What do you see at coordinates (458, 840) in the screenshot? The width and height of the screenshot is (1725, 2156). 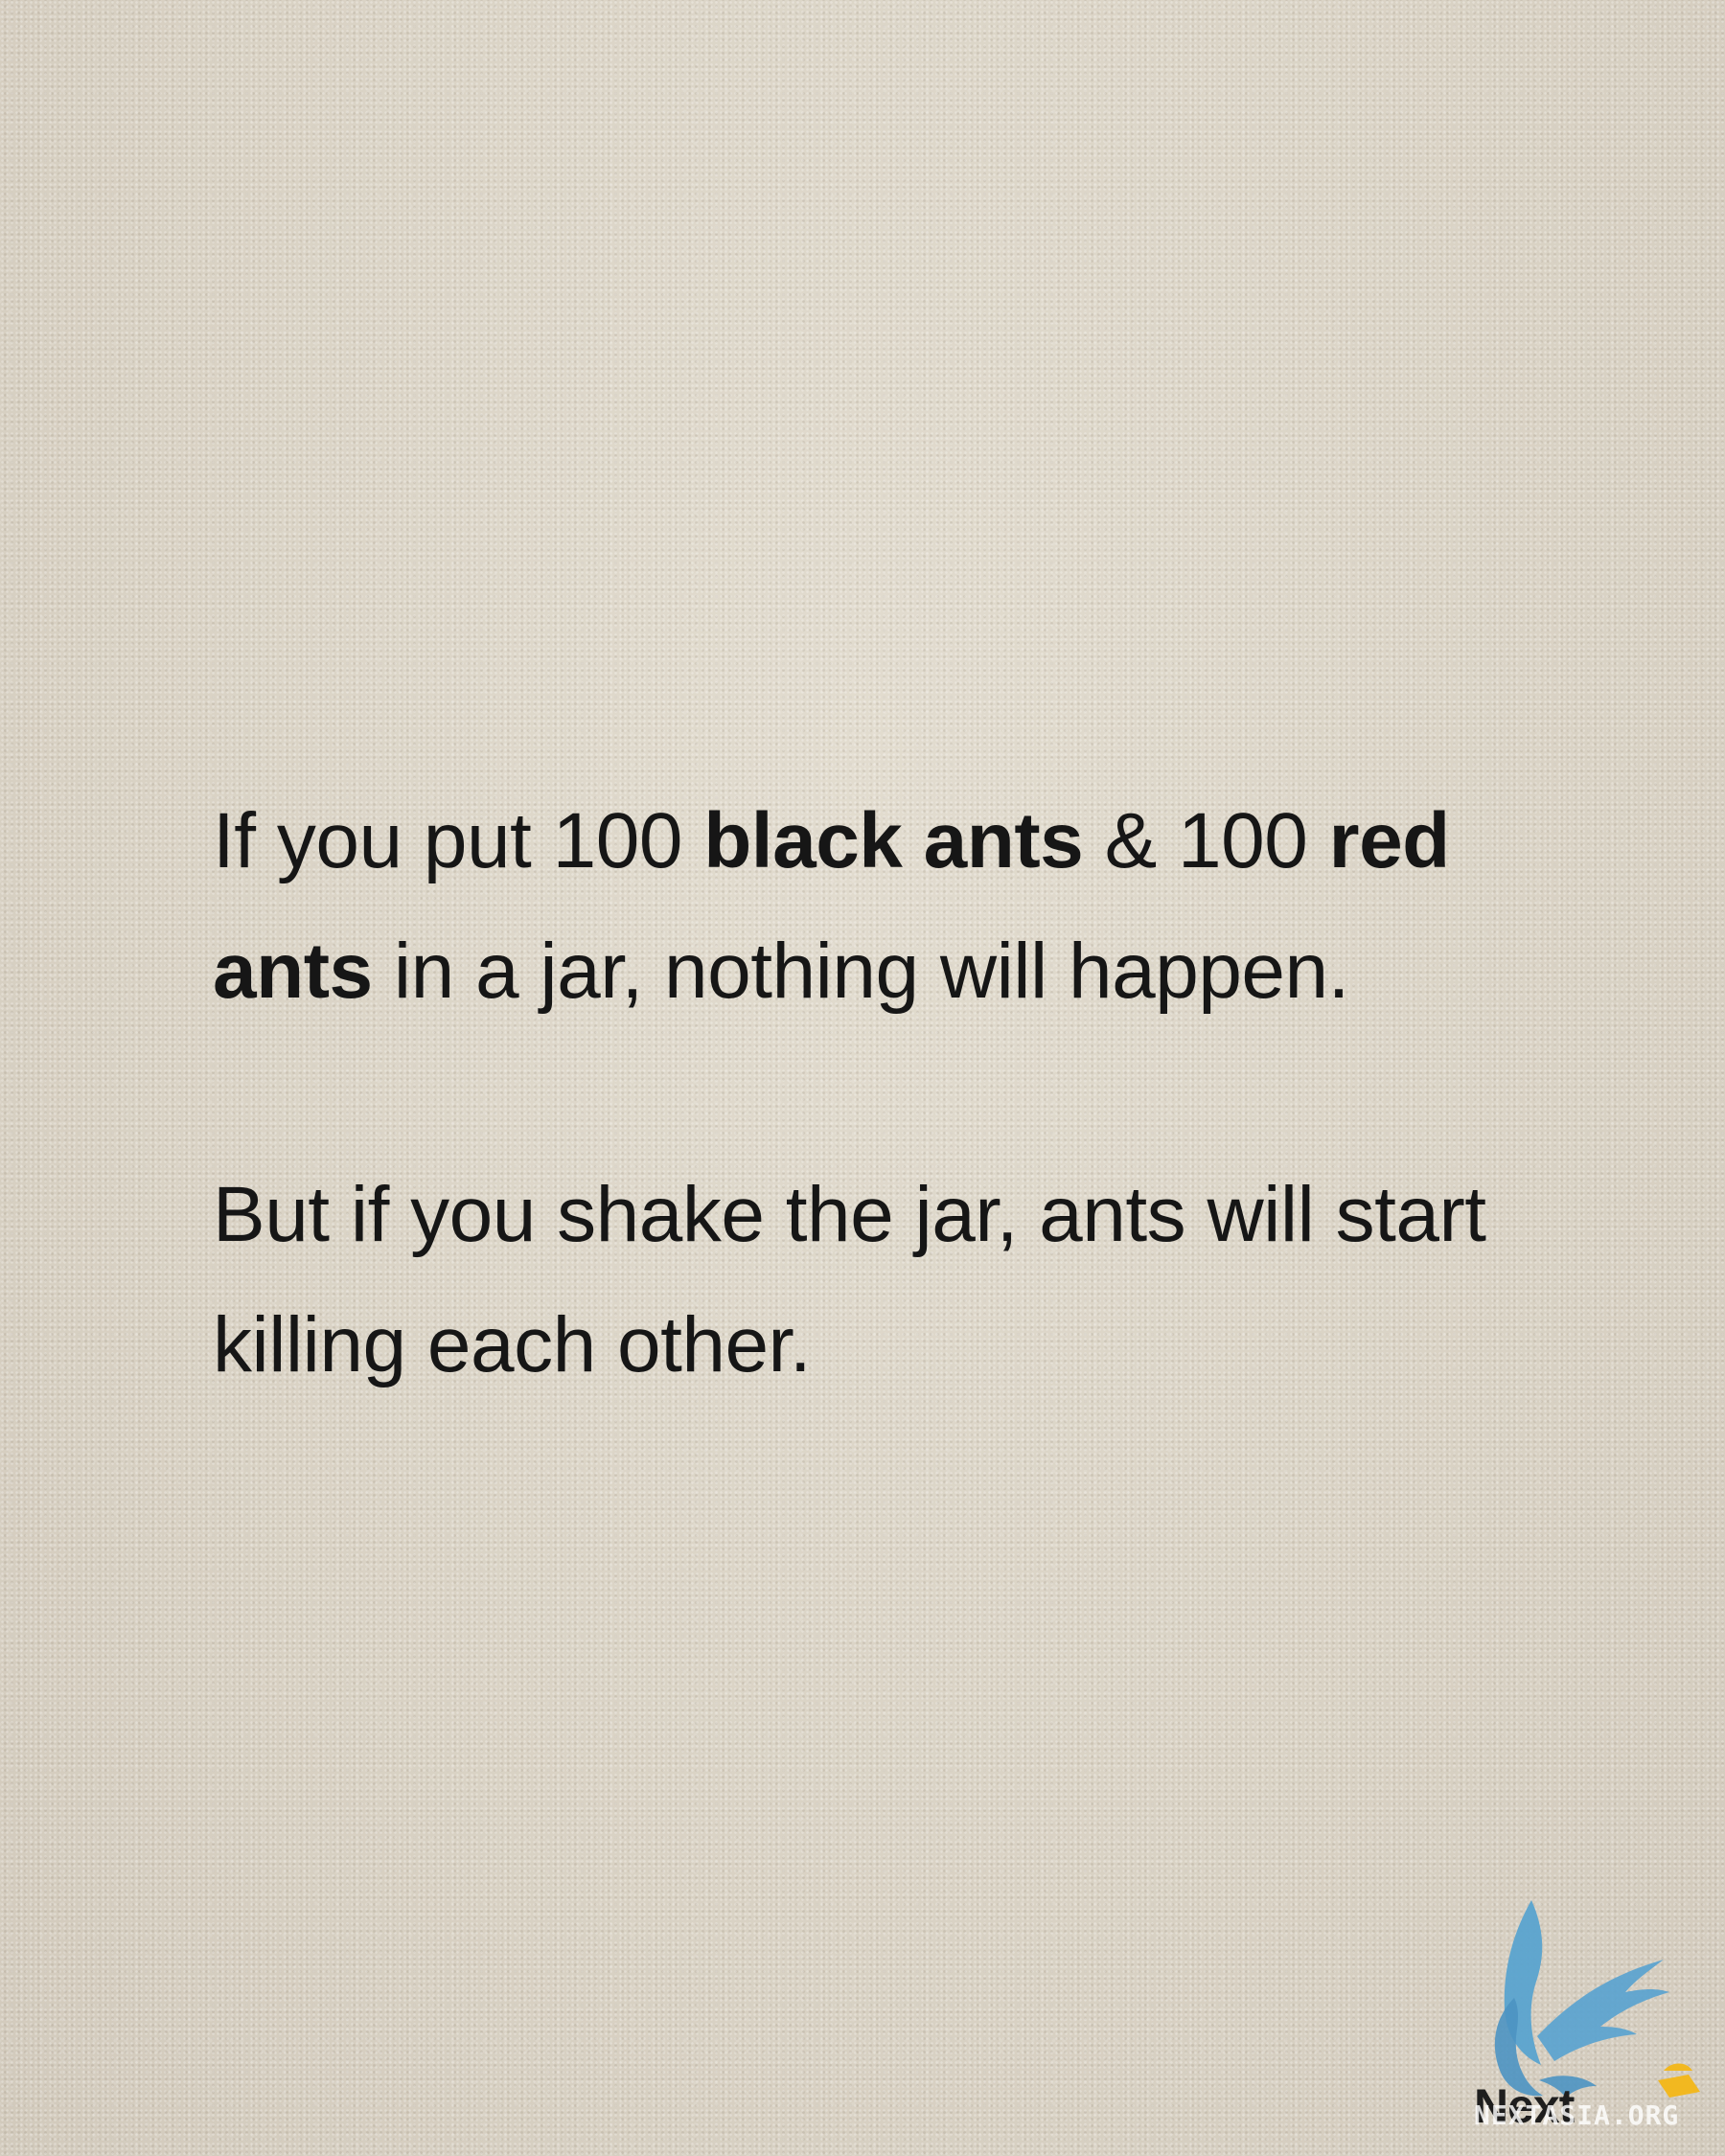 I see `intro-text-1: If you put 100` at bounding box center [458, 840].